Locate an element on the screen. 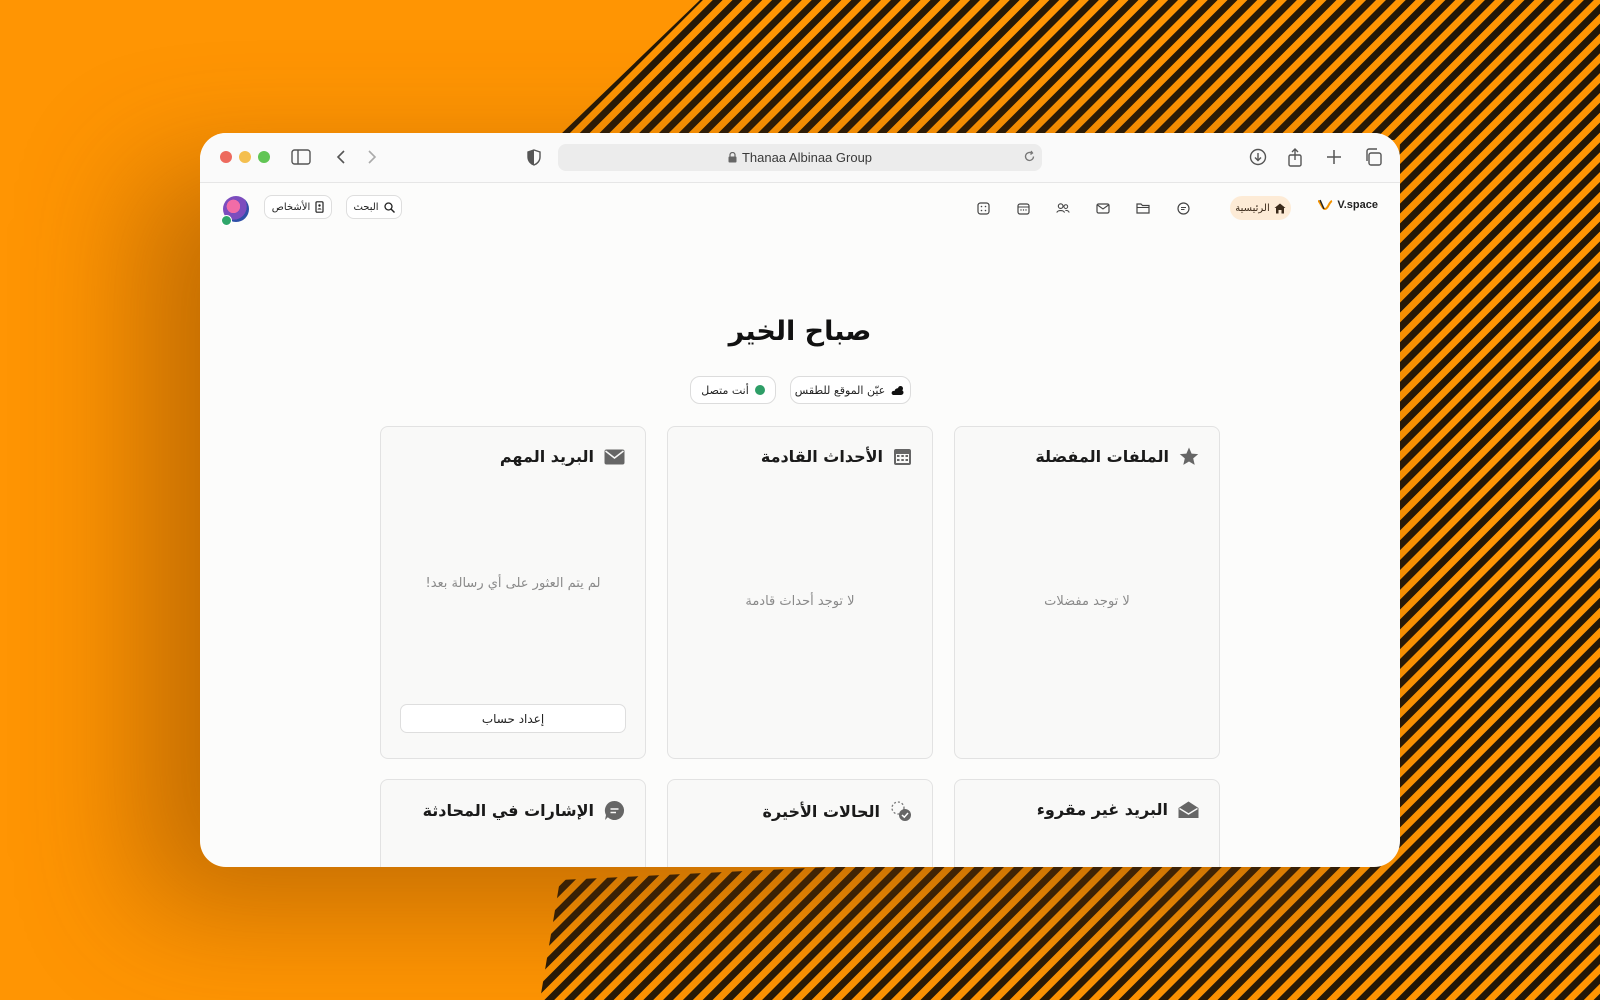 The image size is (1600, 1000). nav-home-label: الرئيسية is located at coordinates (1252, 208).